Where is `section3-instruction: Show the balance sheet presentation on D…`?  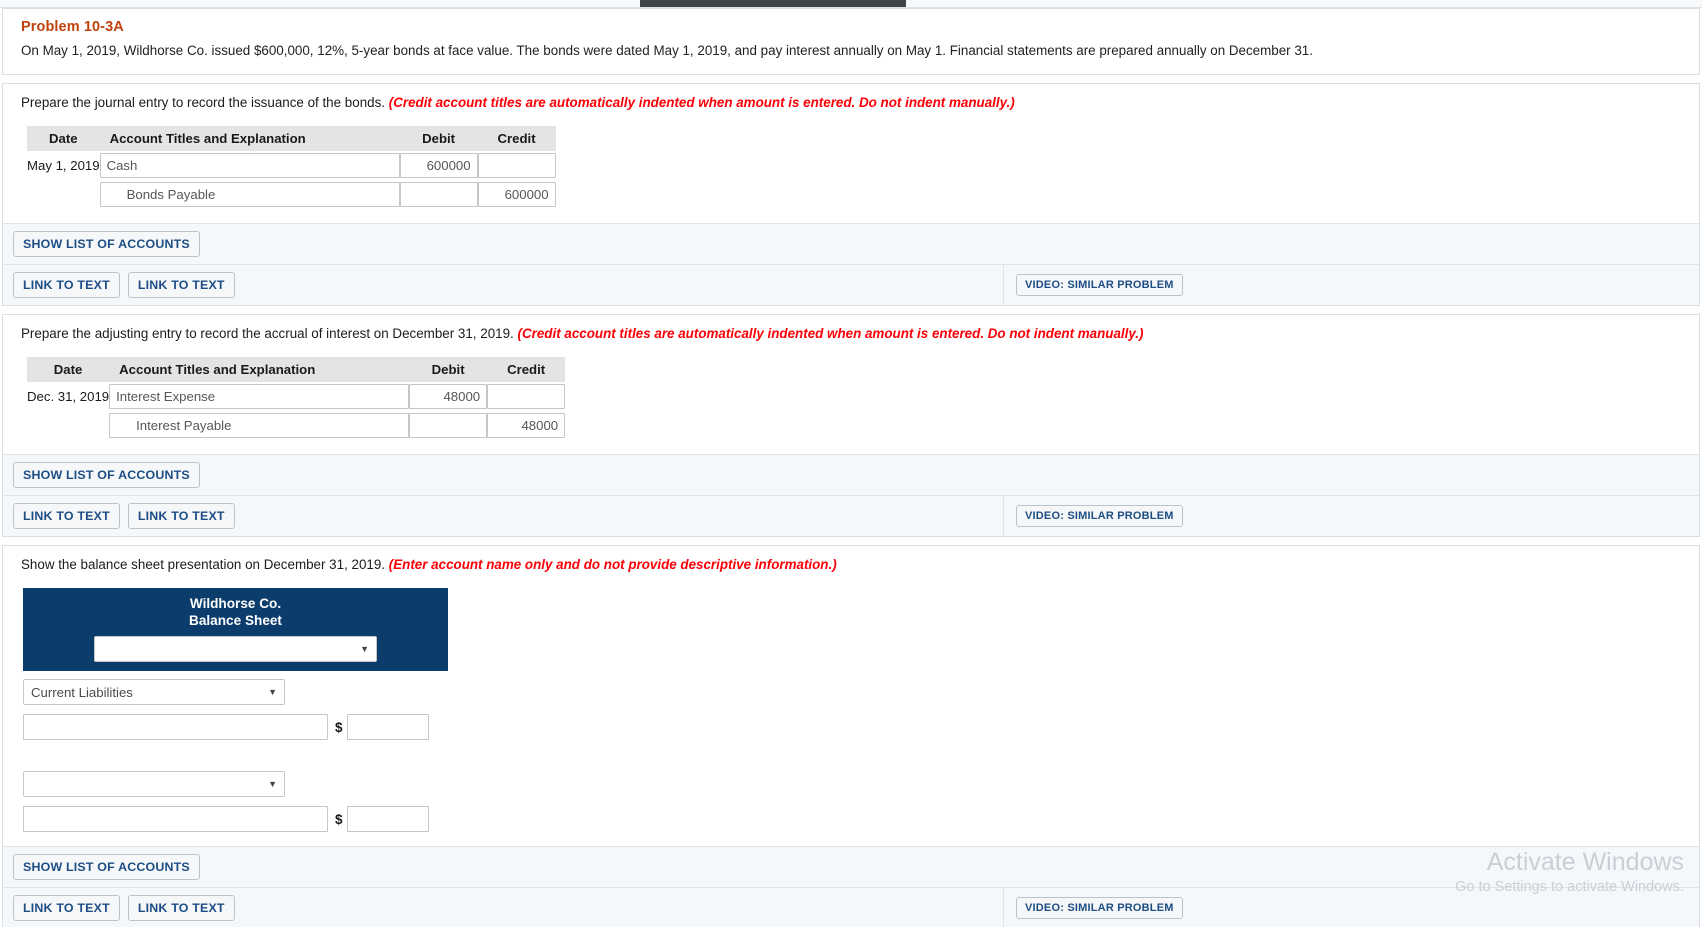 section3-instruction: Show the balance sheet presentation on D… is located at coordinates (851, 565).